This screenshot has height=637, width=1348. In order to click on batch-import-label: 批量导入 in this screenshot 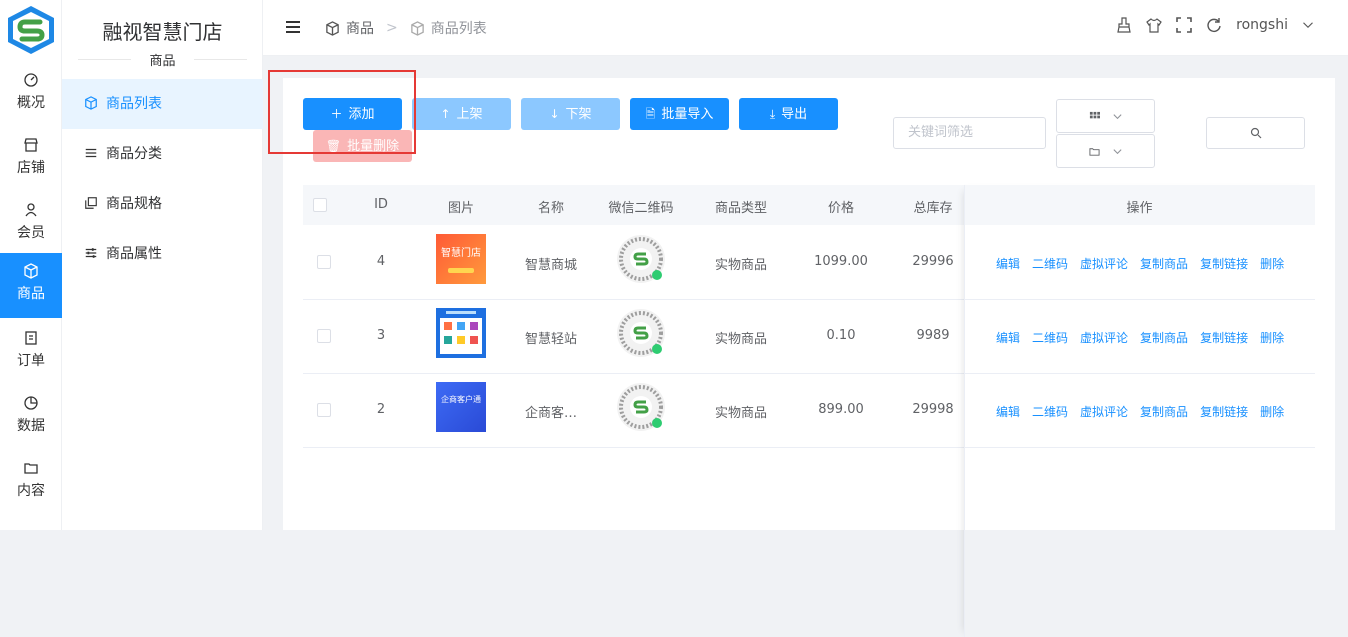, I will do `click(687, 114)`.